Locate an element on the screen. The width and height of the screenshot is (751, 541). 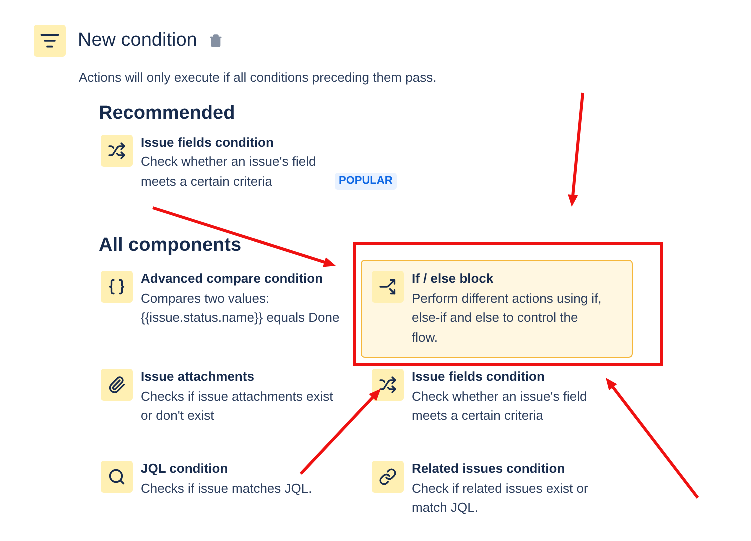
component-item: JQL condition Checks if issue matches JQL. is located at coordinates (225, 495).